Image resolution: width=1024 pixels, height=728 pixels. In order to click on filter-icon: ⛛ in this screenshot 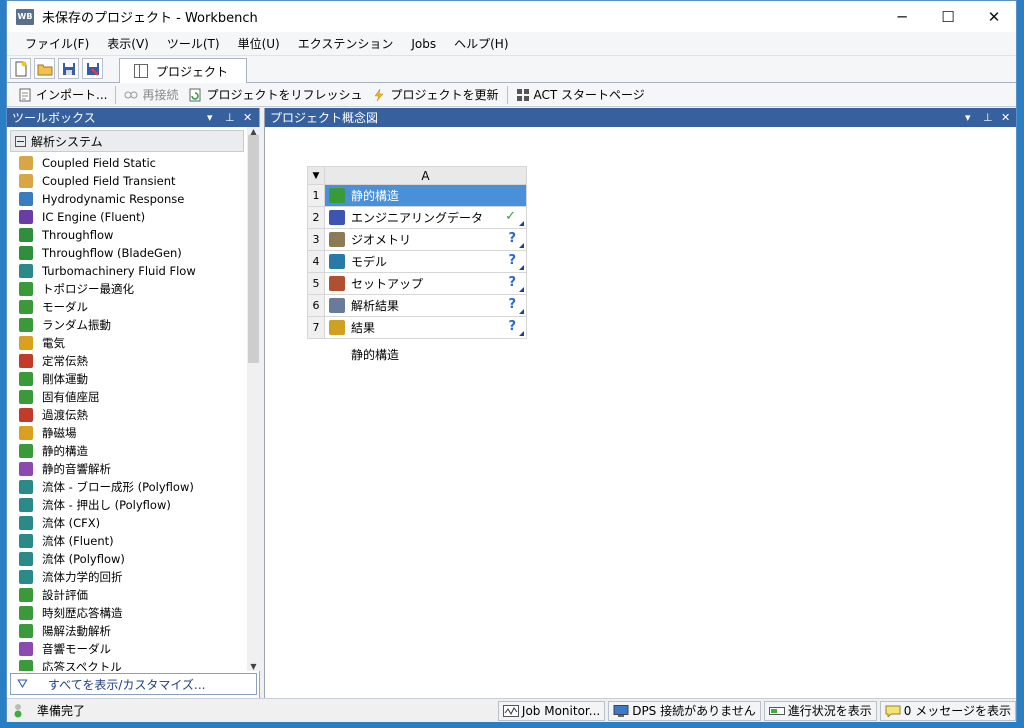, I will do `click(22, 684)`.